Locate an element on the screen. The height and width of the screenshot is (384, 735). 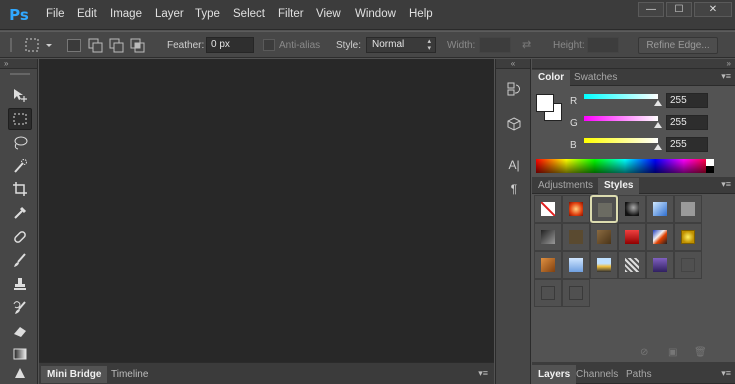
style-select: Normal ▴ ▾ is located at coordinates (401, 45).